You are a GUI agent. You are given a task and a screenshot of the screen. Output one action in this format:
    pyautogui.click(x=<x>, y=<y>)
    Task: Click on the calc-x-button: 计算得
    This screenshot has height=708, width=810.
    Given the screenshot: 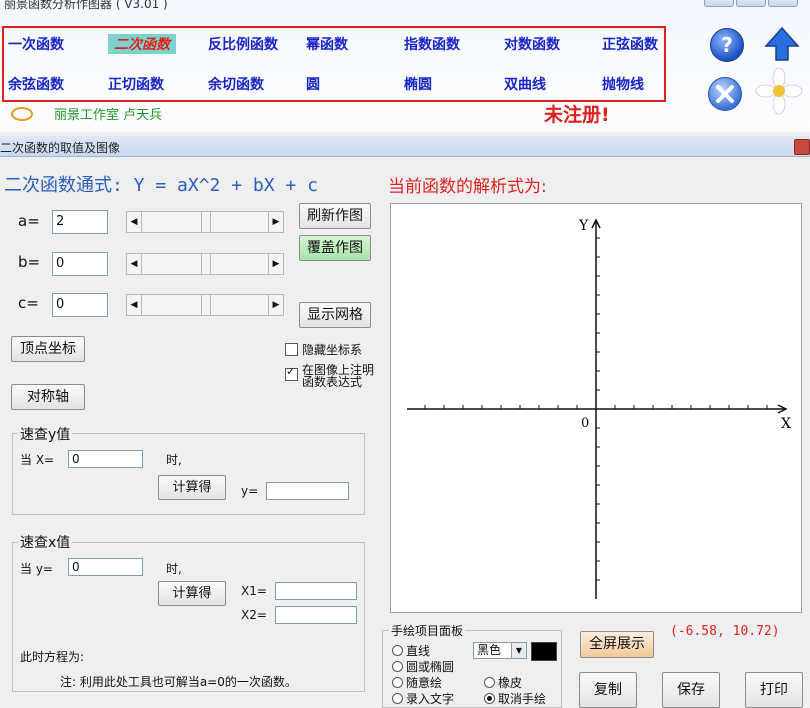 What is the action you would take?
    pyautogui.click(x=192, y=593)
    